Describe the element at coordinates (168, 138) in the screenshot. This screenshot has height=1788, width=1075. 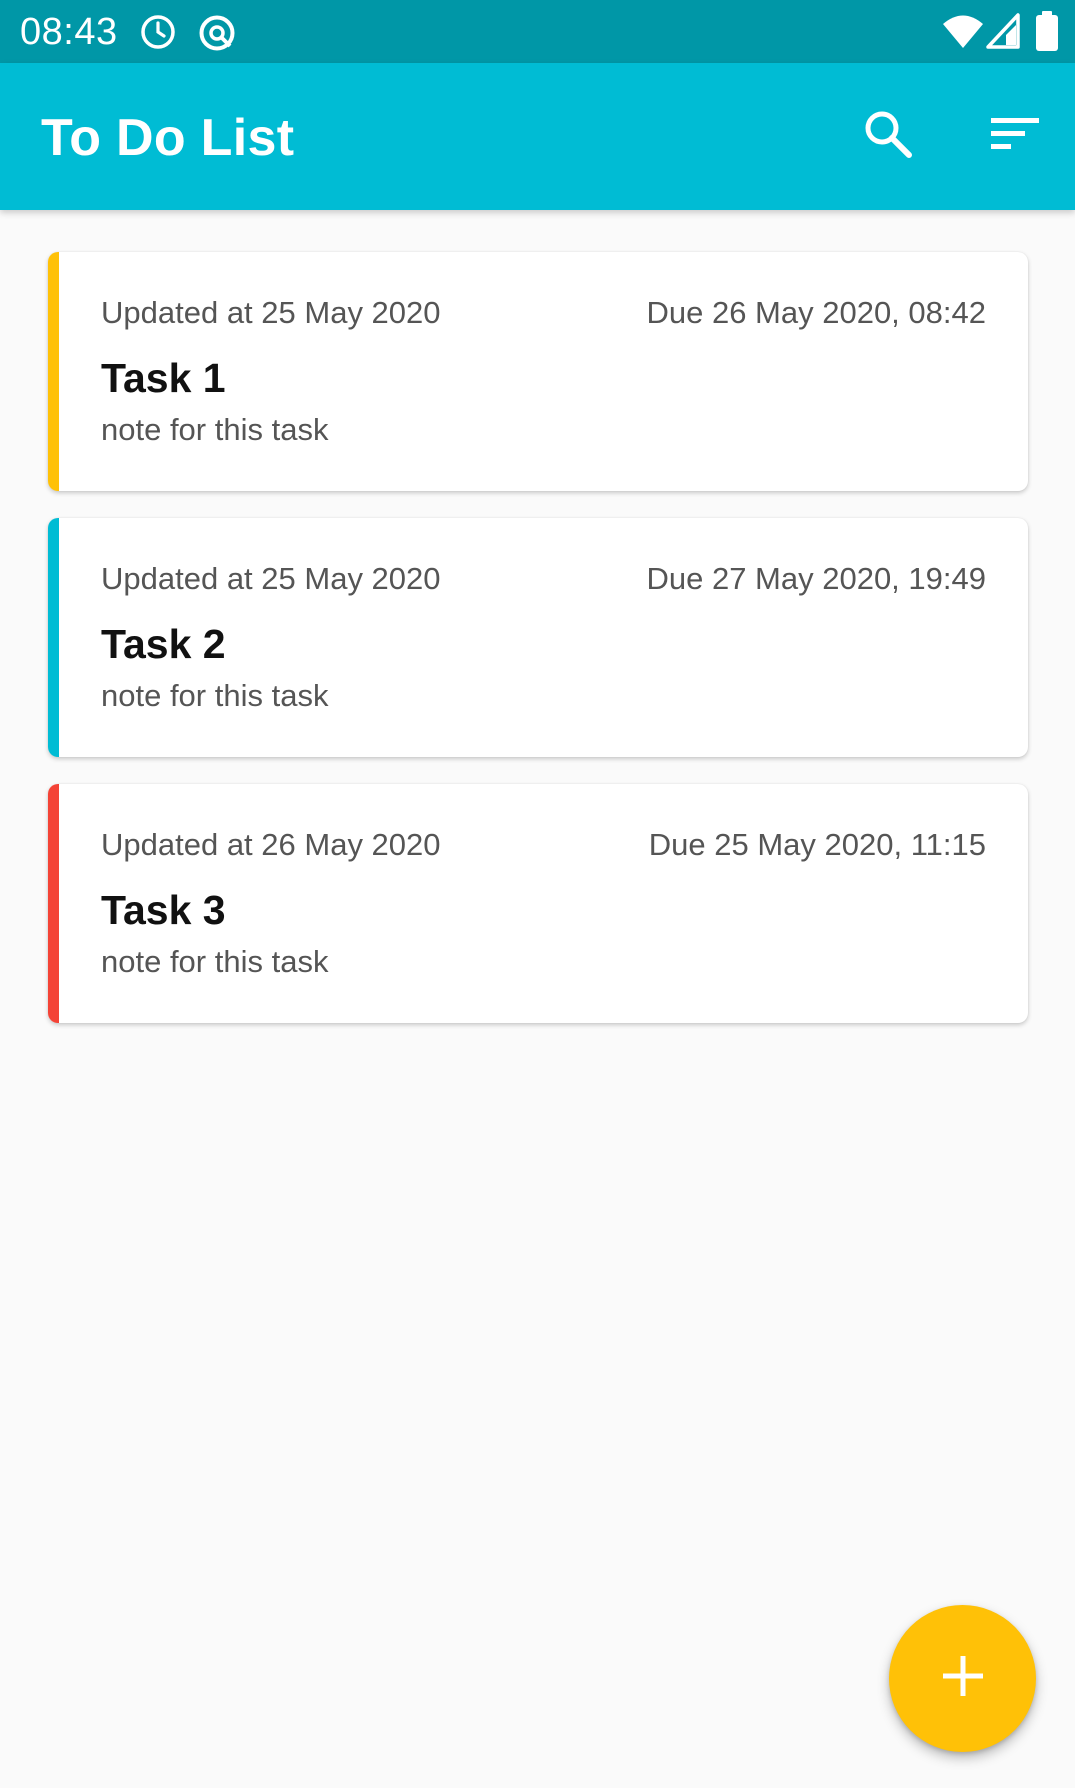
I see `app-title: To Do List` at that location.